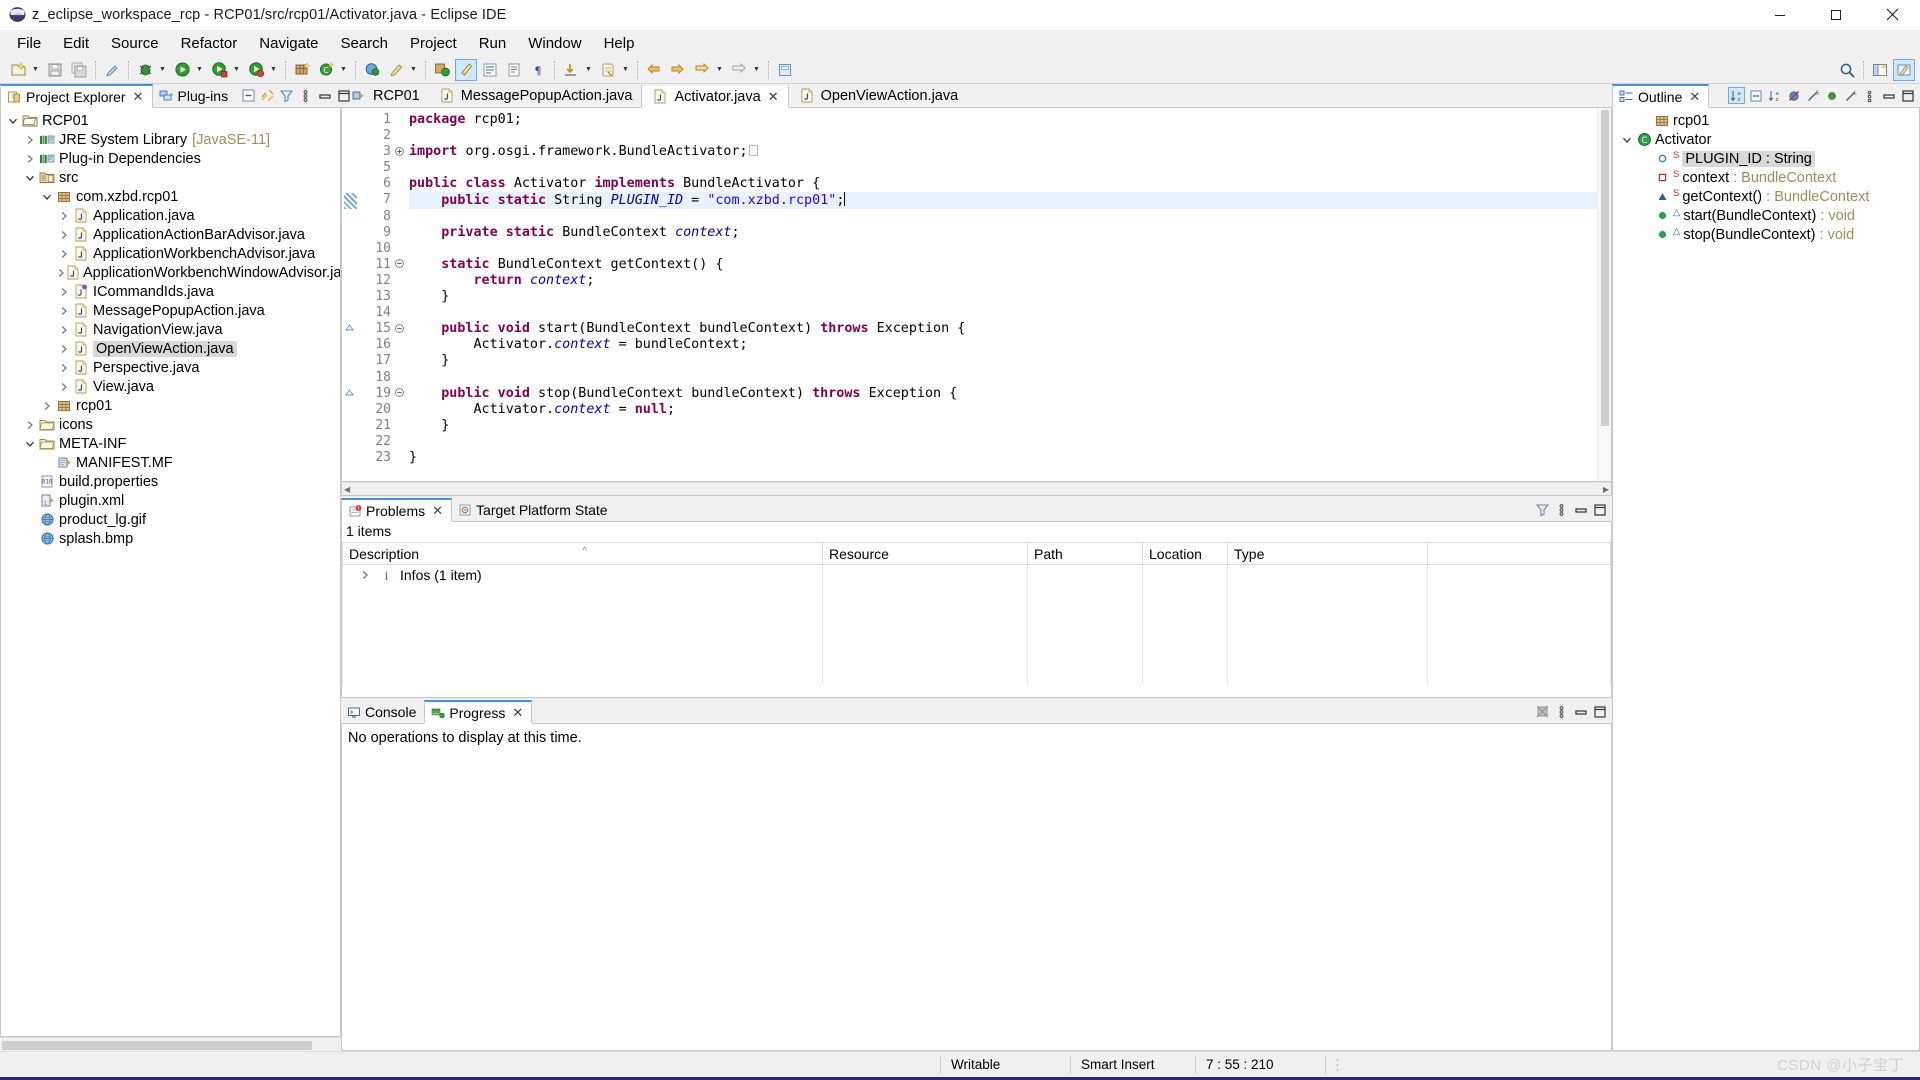 Image resolution: width=1920 pixels, height=1080 pixels. Describe the element at coordinates (29, 43) in the screenshot. I see `menu-file: File` at that location.